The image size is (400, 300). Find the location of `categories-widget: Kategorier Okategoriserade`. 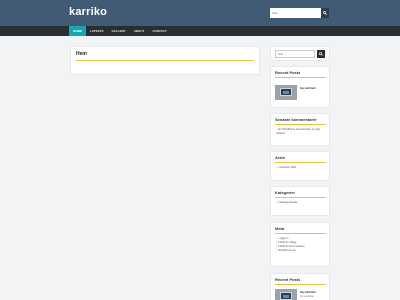

categories-widget: Kategorier Okategoriserade is located at coordinates (300, 201).